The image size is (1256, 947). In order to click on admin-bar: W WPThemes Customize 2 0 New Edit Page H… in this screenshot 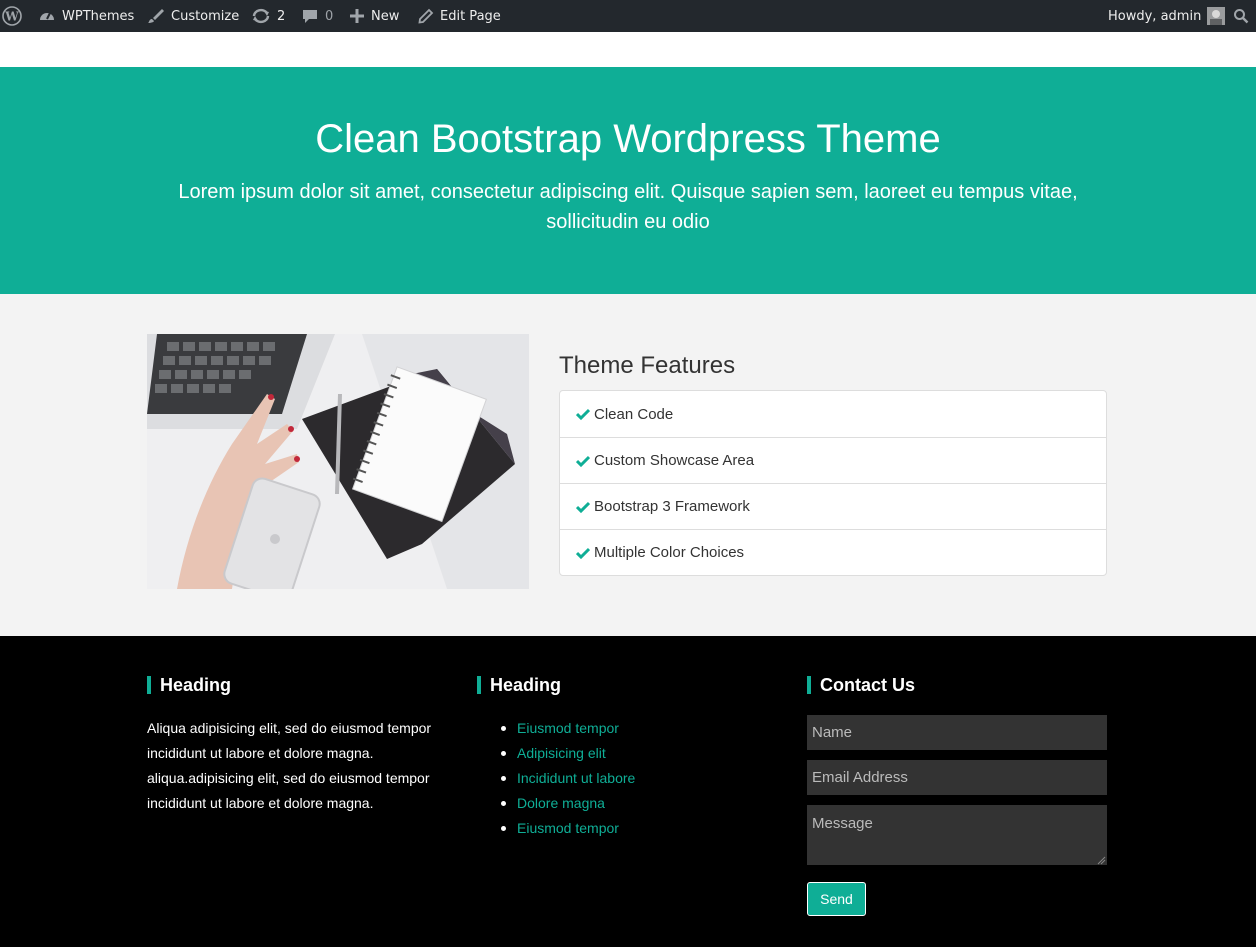, I will do `click(628, 16)`.